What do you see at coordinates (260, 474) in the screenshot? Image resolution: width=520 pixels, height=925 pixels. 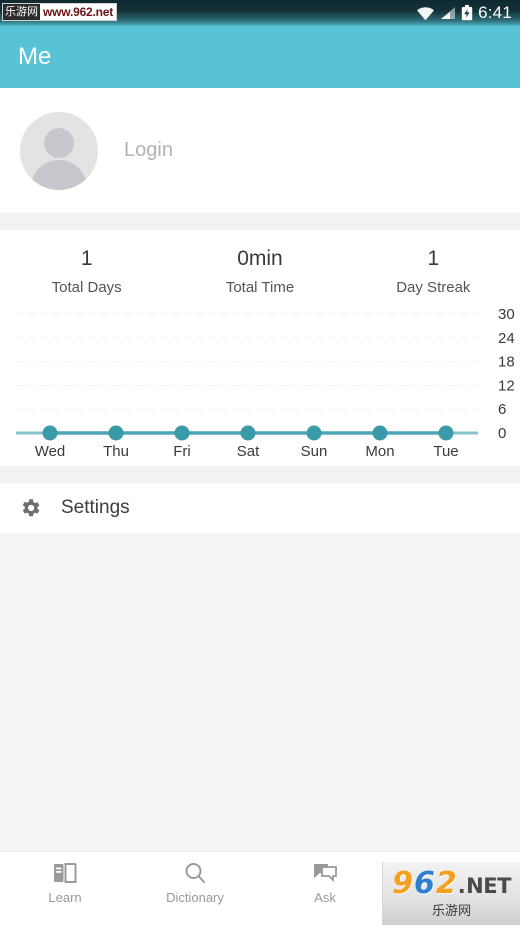 I see `section-divider-bottom` at bounding box center [260, 474].